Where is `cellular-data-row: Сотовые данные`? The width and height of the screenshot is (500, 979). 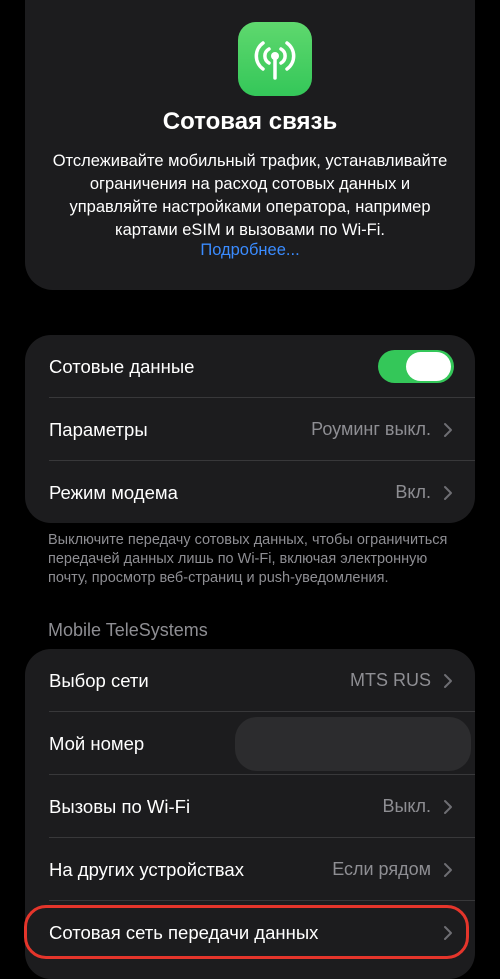 cellular-data-row: Сотовые данные is located at coordinates (250, 366).